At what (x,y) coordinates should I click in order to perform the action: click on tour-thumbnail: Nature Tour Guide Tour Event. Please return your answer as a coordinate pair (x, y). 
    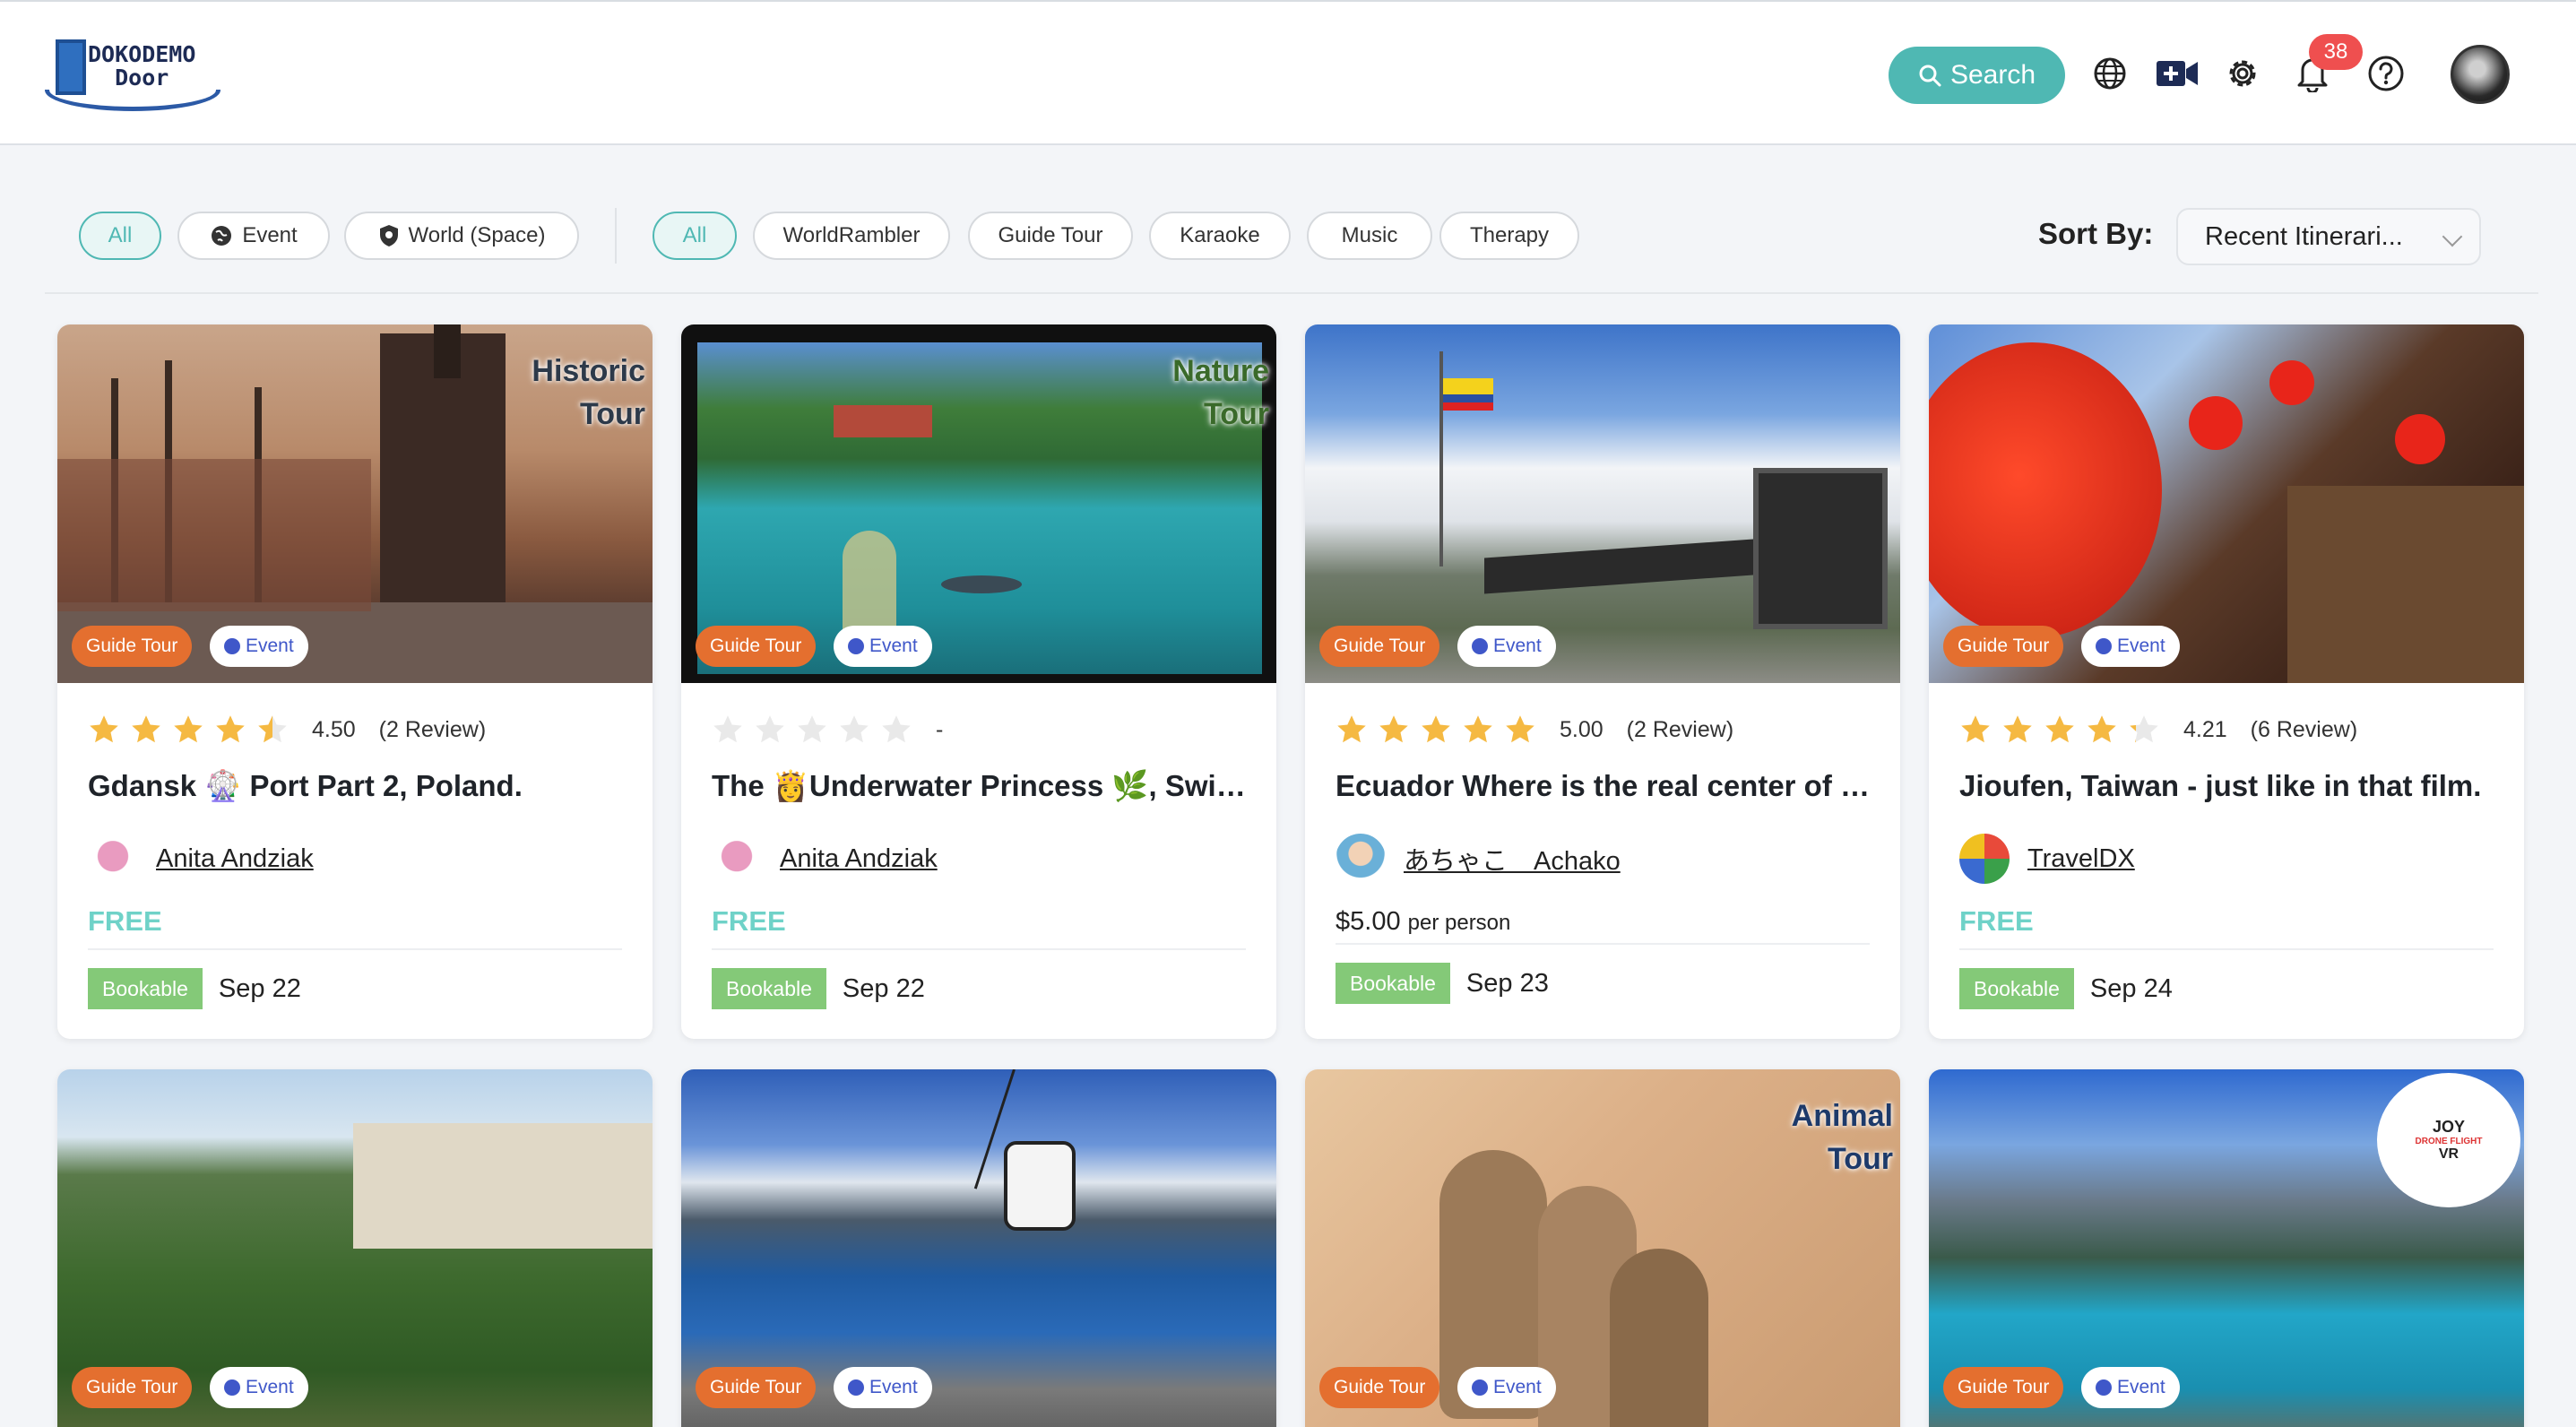
    Looking at the image, I should click on (978, 503).